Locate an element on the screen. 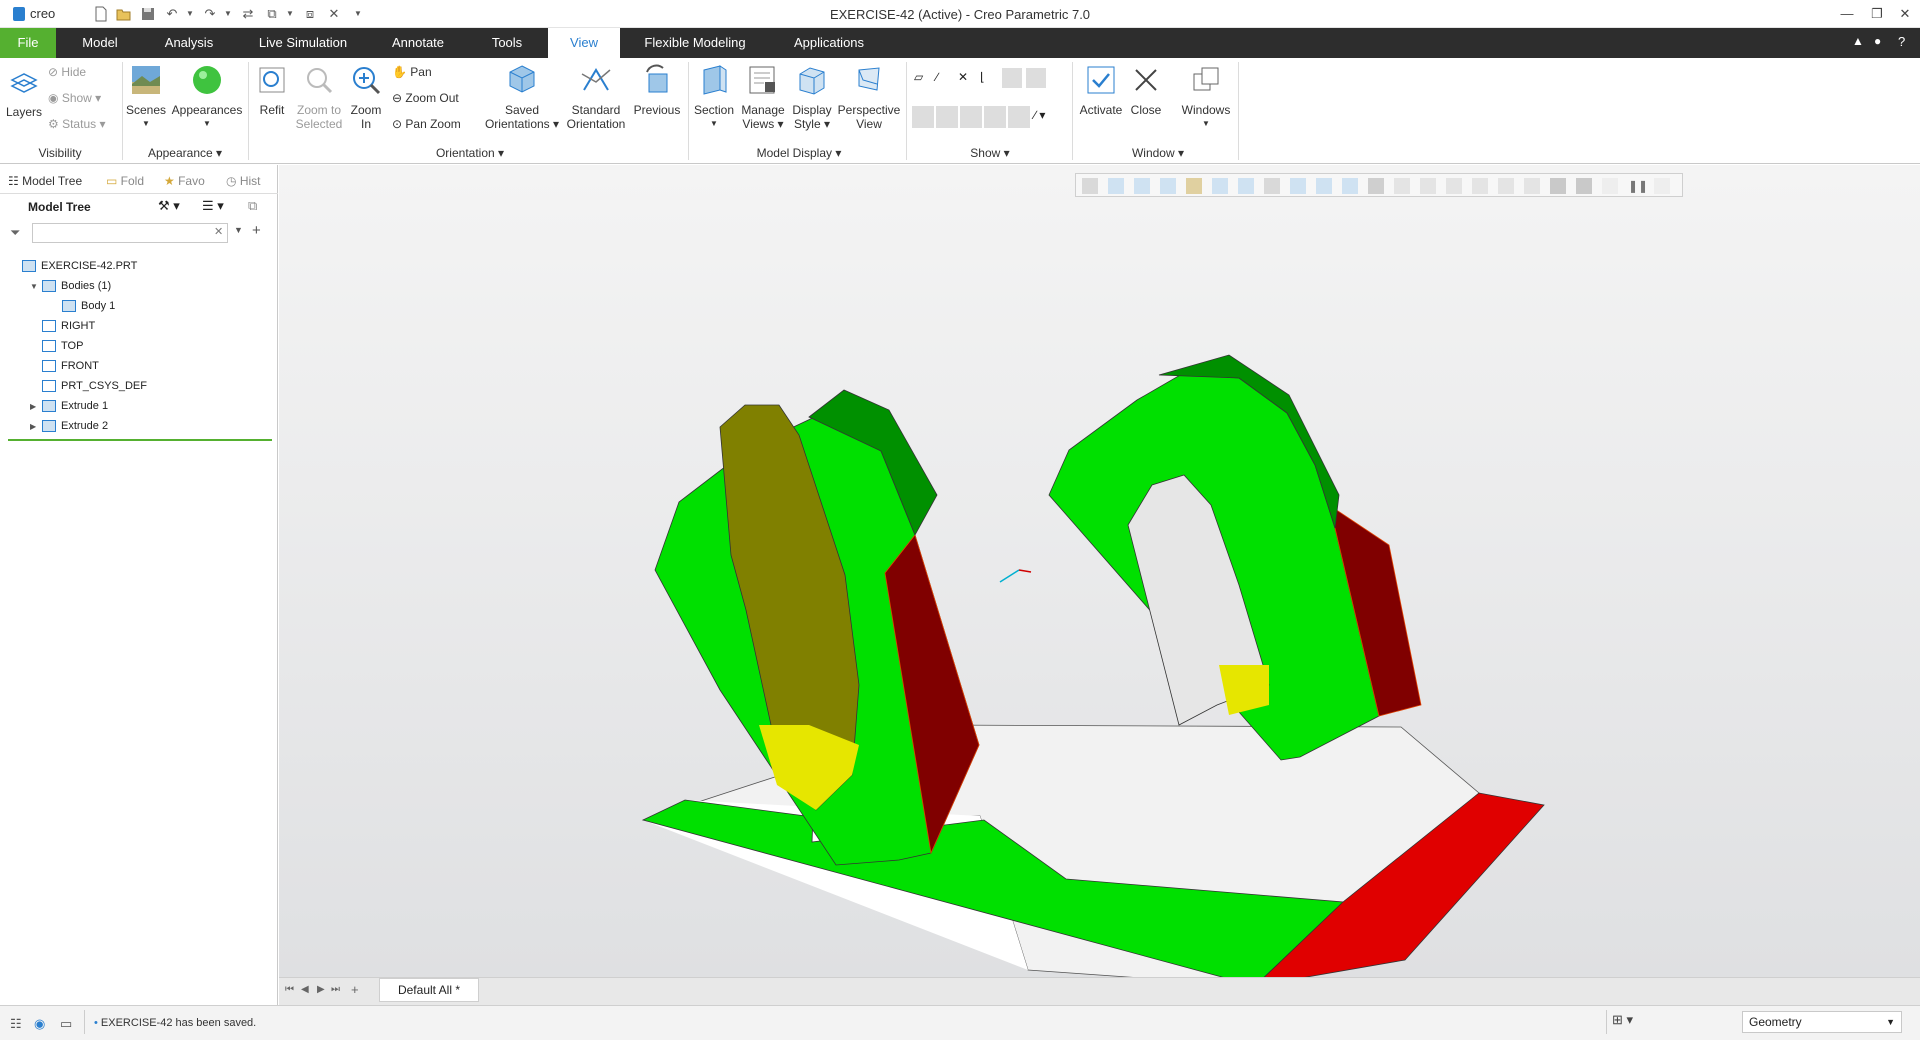  next-tab-icon: ▶ is located at coordinates (321, 989).